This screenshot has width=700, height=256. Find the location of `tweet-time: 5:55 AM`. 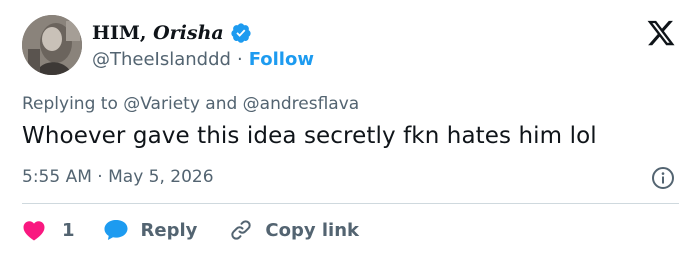

tweet-time: 5:55 AM is located at coordinates (57, 177).